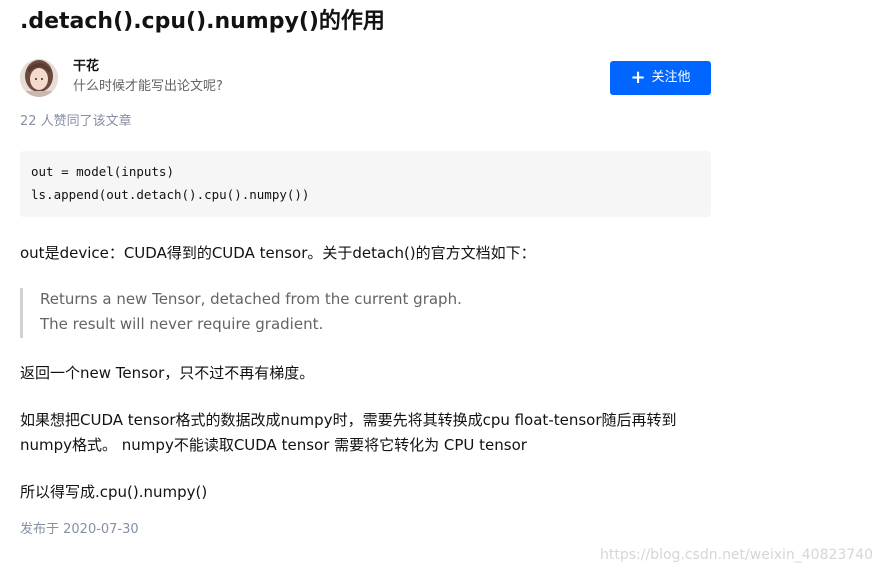  What do you see at coordinates (638, 77) in the screenshot?
I see `plus-icon: +` at bounding box center [638, 77].